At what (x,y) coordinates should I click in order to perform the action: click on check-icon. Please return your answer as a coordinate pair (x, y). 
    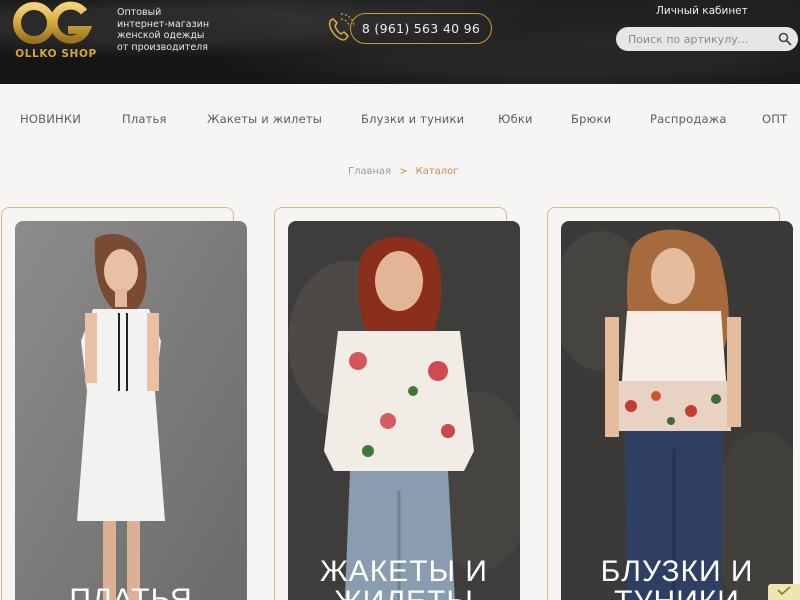
    Looking at the image, I should click on (784, 591).